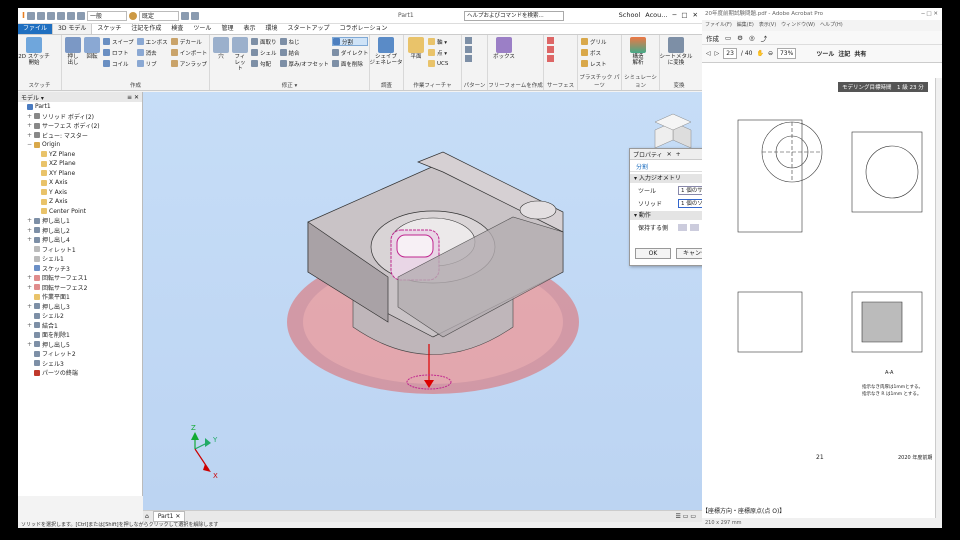 The width and height of the screenshot is (960, 540). I want to click on gear-icon: ⚙, so click(740, 38).